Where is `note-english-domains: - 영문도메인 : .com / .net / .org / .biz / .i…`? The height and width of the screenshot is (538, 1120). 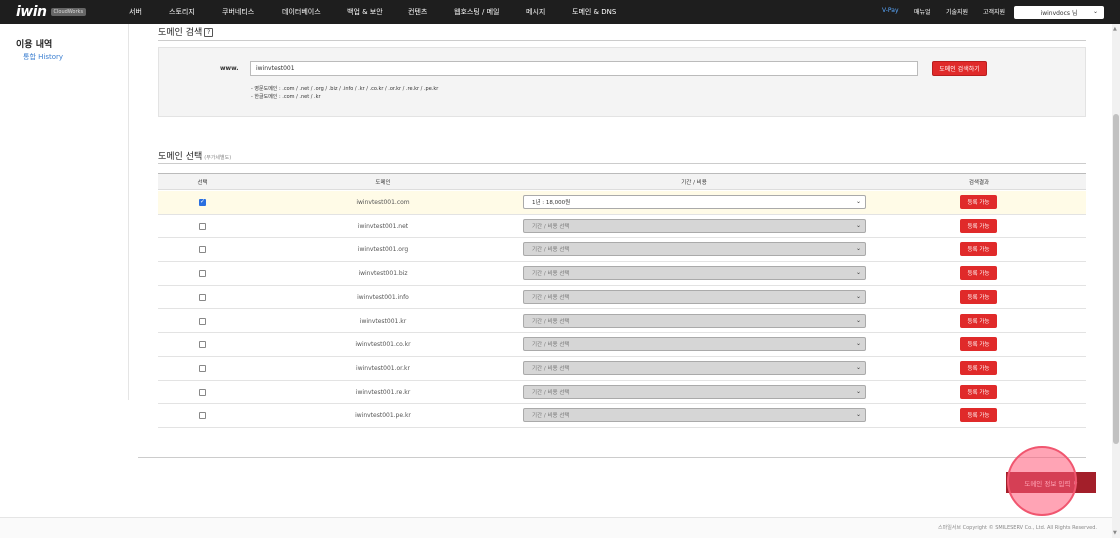 note-english-domains: - 영문도메인 : .com / .net / .org / .biz / .i… is located at coordinates (345, 89).